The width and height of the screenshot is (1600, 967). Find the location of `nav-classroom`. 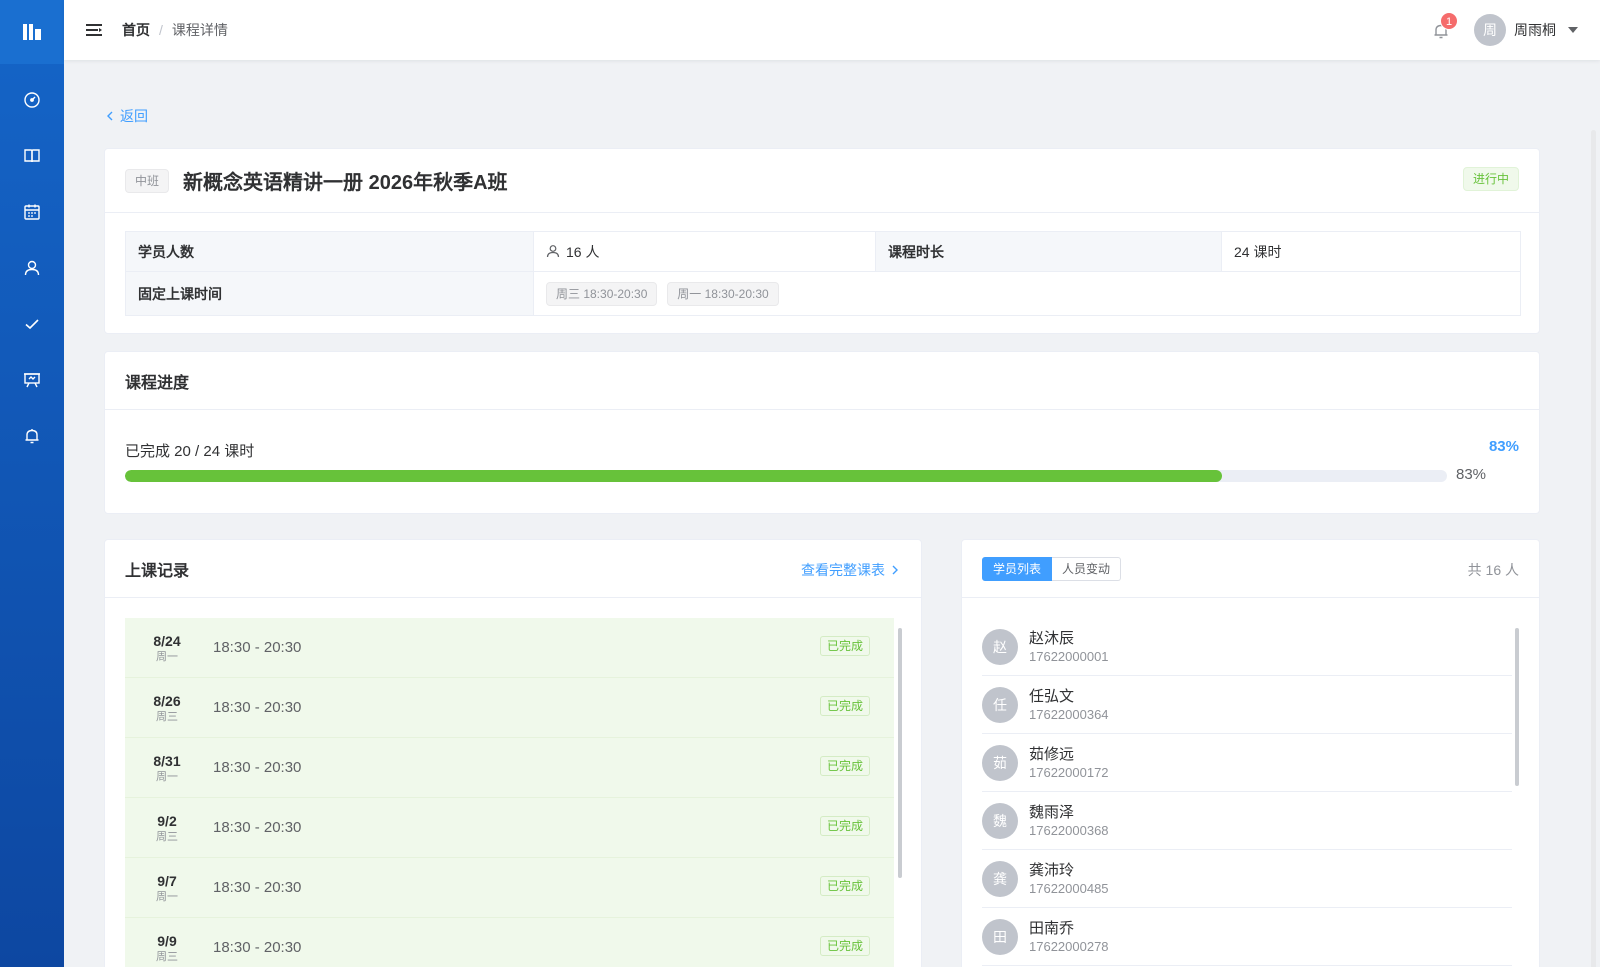

nav-classroom is located at coordinates (32, 380).